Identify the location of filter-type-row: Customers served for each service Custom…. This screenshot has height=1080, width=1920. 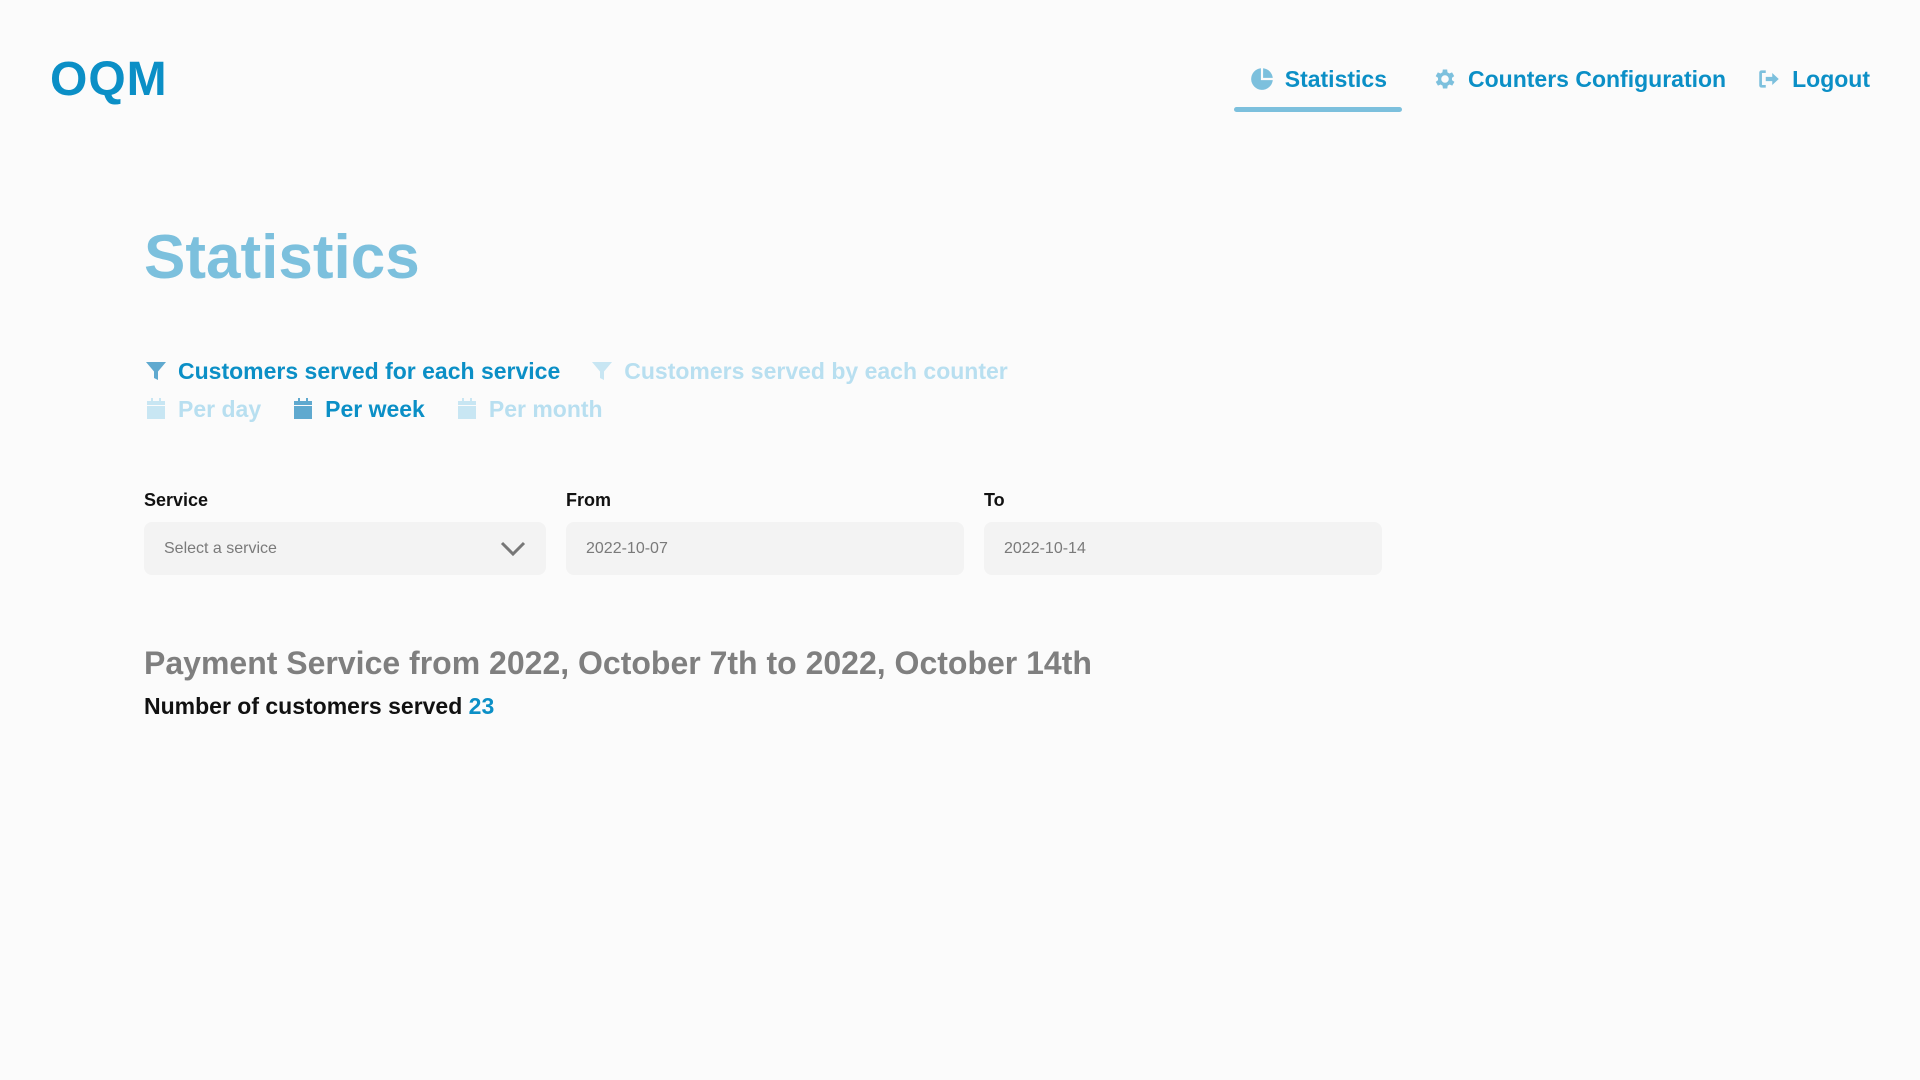
(591, 371).